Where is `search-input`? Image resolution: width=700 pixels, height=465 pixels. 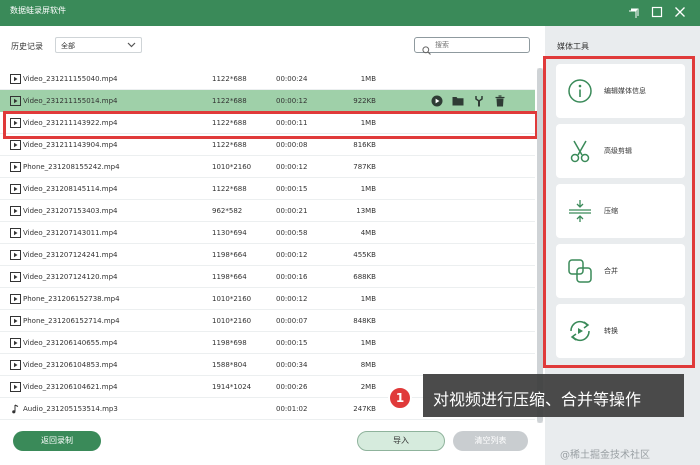 search-input is located at coordinates (480, 45).